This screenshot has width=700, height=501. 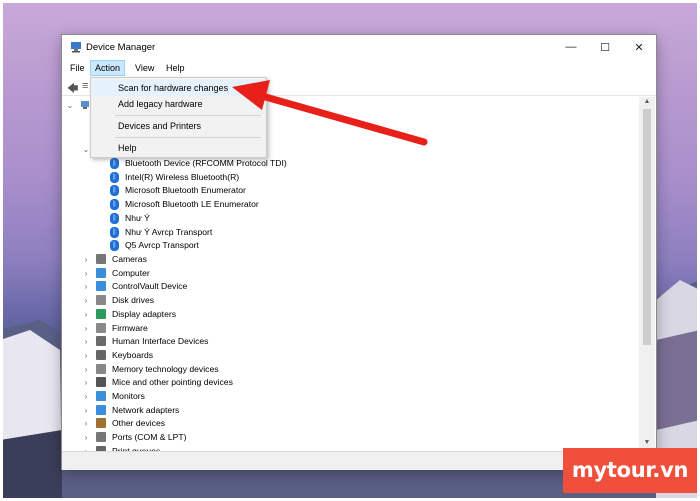 I want to click on device-category-item: › Network adapters, so click(x=232, y=410).